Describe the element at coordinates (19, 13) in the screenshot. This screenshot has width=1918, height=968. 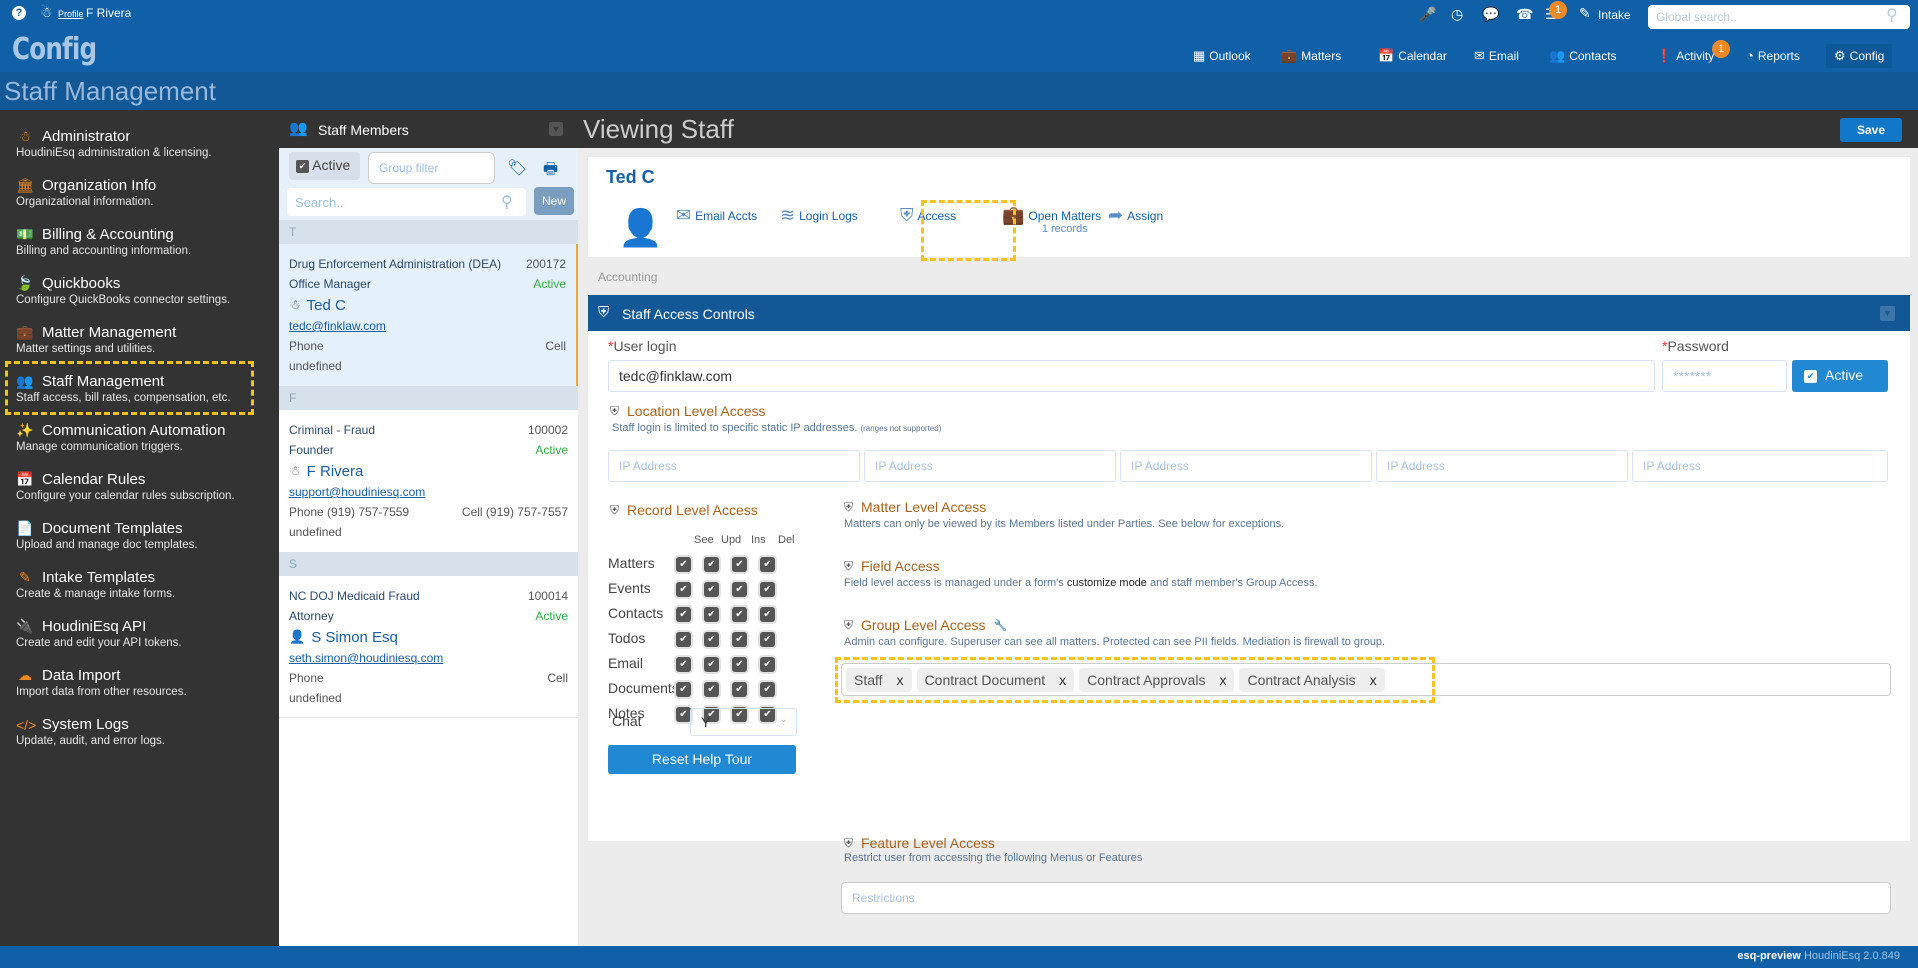
I see `help-icon: ?` at that location.